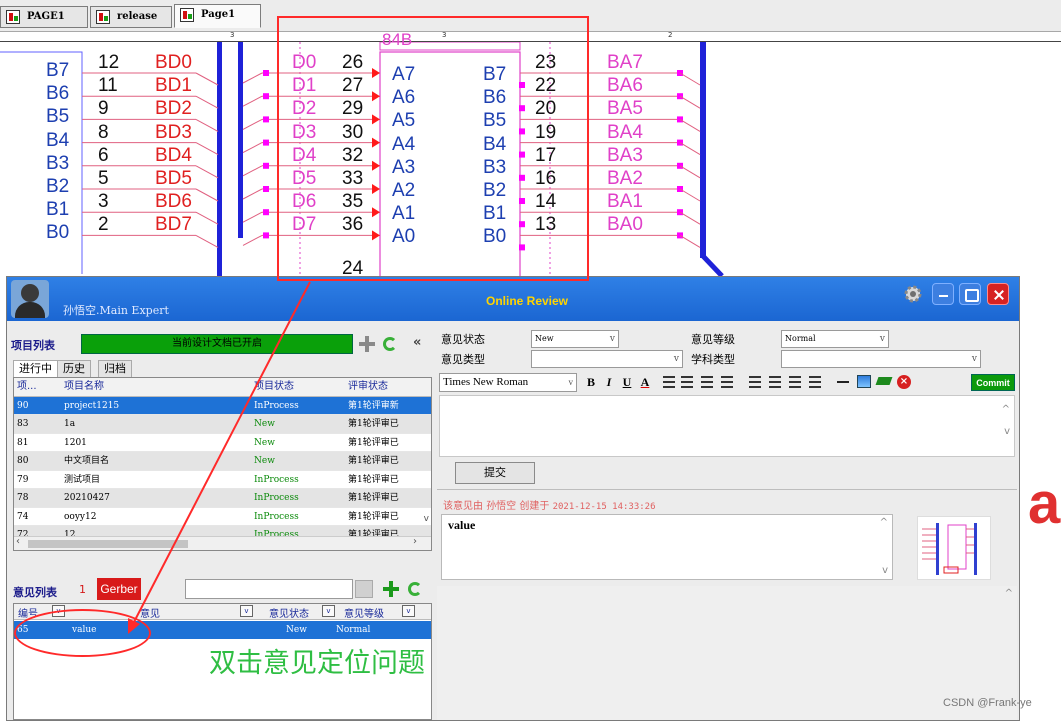 Image resolution: width=1061 pixels, height=721 pixels. What do you see at coordinates (755, 382) in the screenshot?
I see `align-left-icon` at bounding box center [755, 382].